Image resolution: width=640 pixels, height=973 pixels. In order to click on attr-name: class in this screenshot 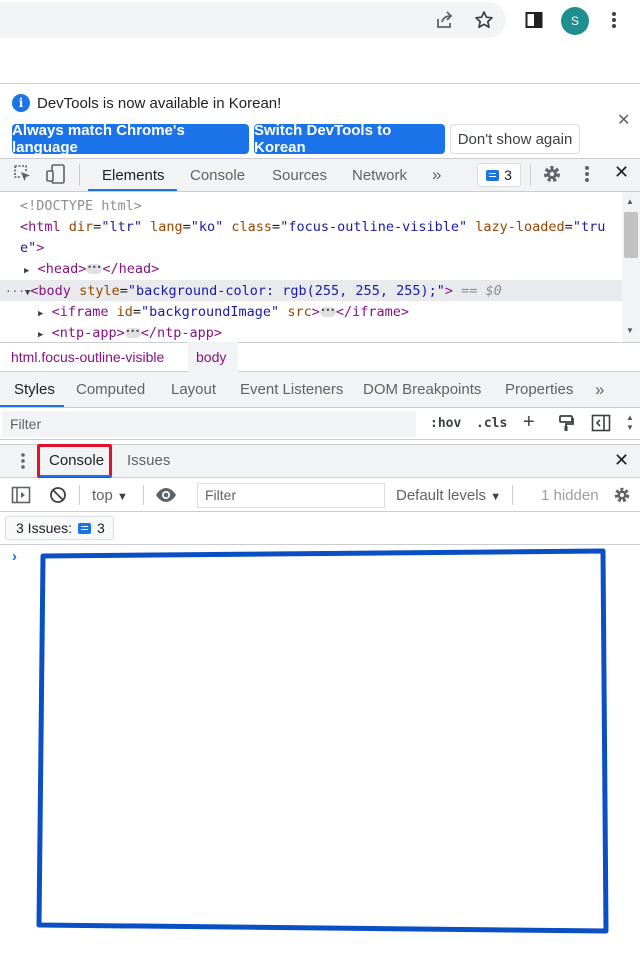, I will do `click(252, 227)`.